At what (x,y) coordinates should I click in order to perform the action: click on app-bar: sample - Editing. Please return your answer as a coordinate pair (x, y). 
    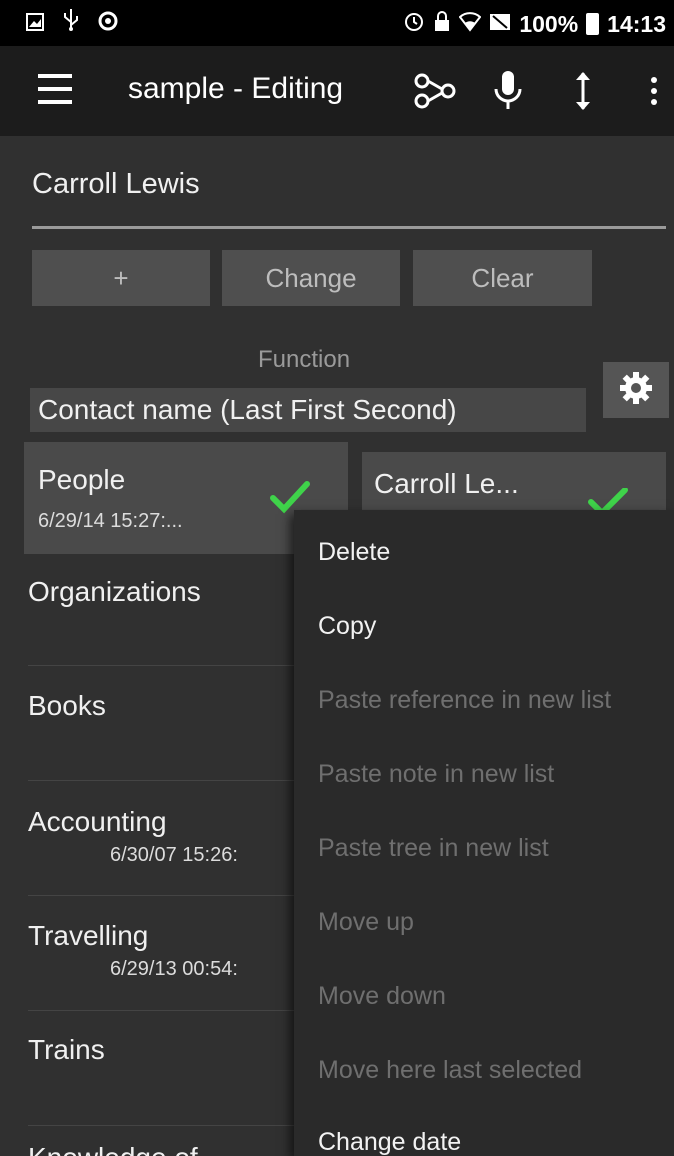
    Looking at the image, I should click on (337, 91).